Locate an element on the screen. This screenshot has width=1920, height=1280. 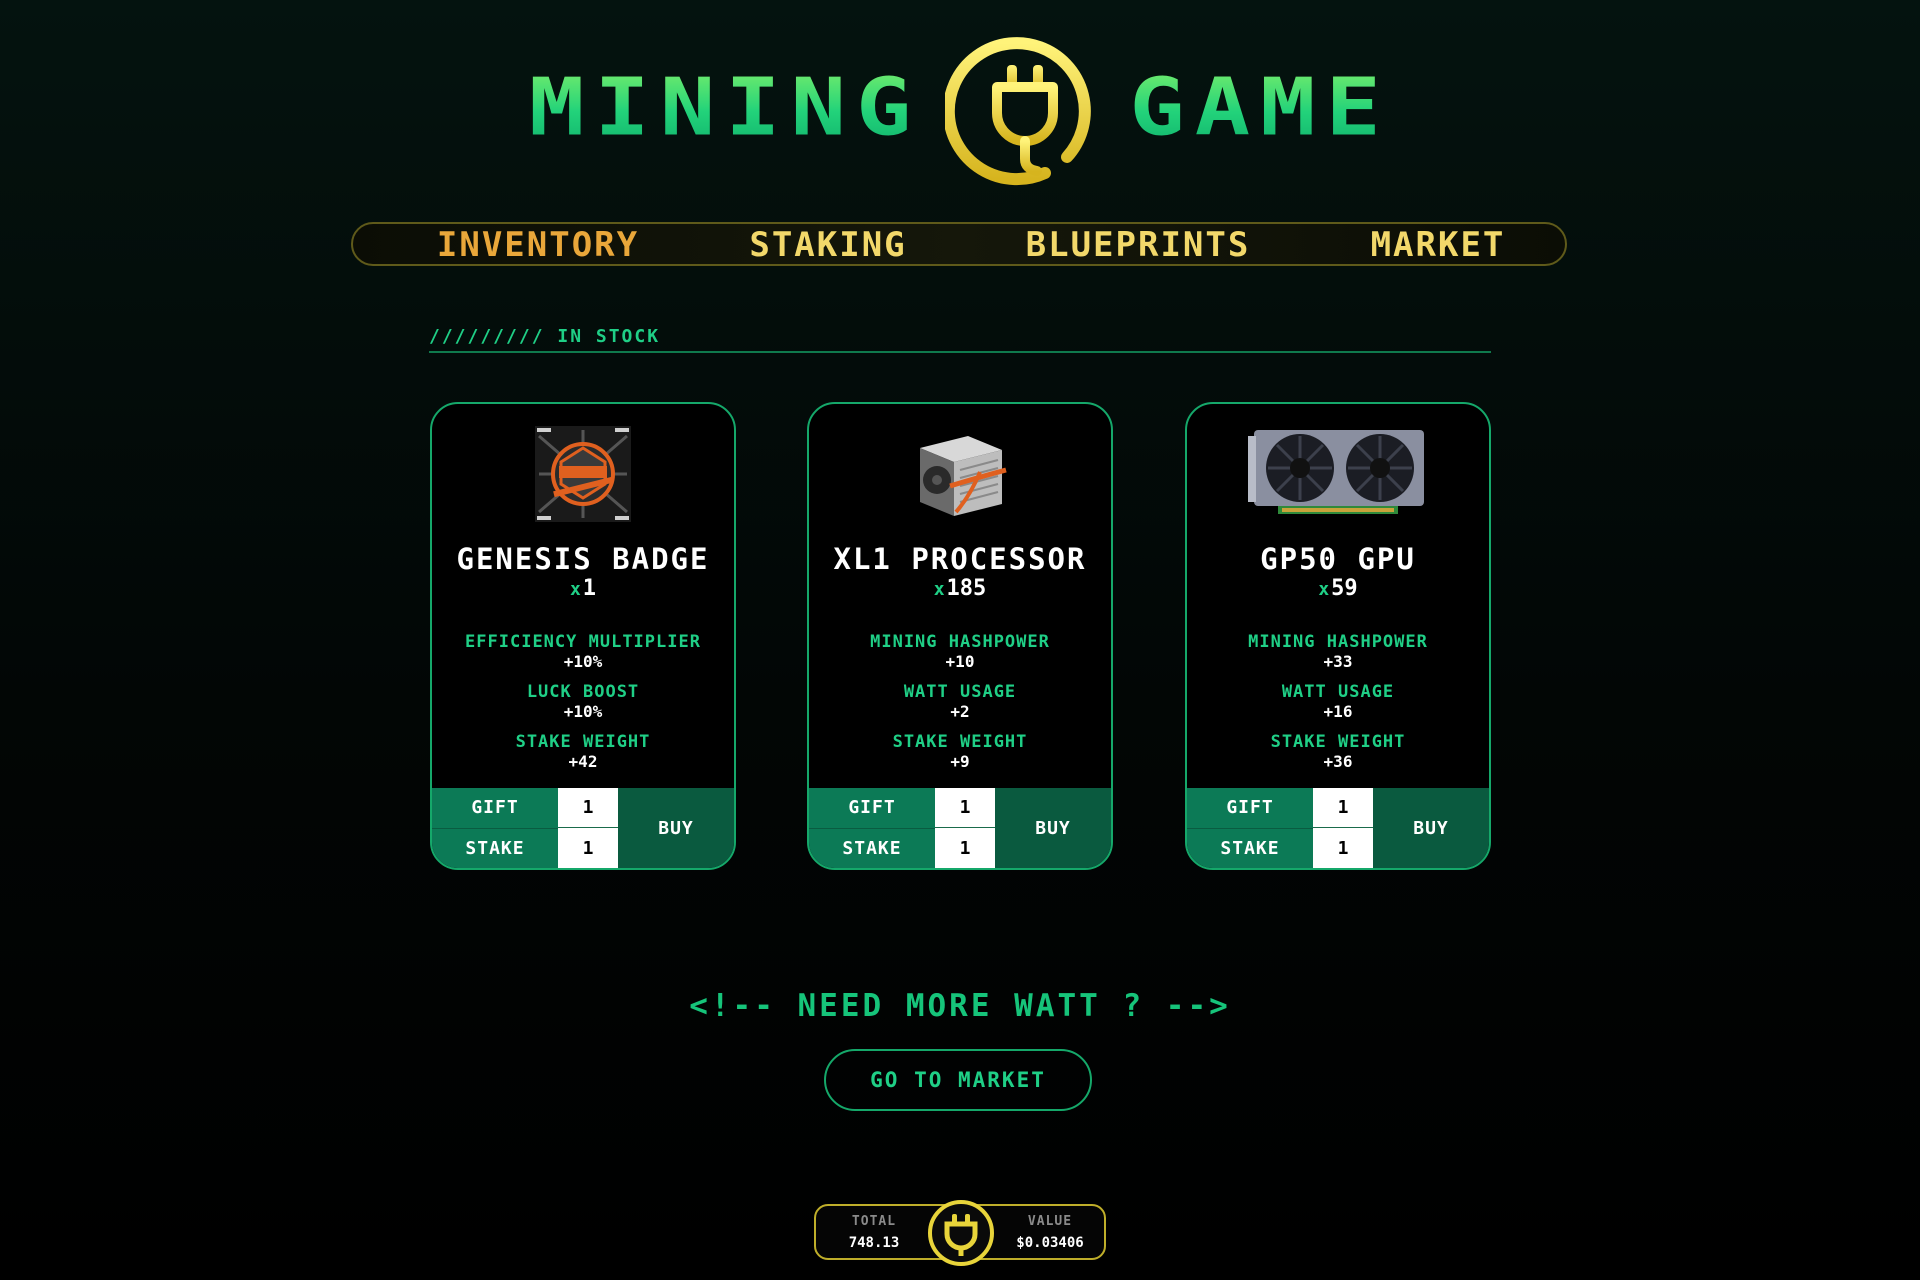
total-value: 748.13 is located at coordinates (874, 1243).